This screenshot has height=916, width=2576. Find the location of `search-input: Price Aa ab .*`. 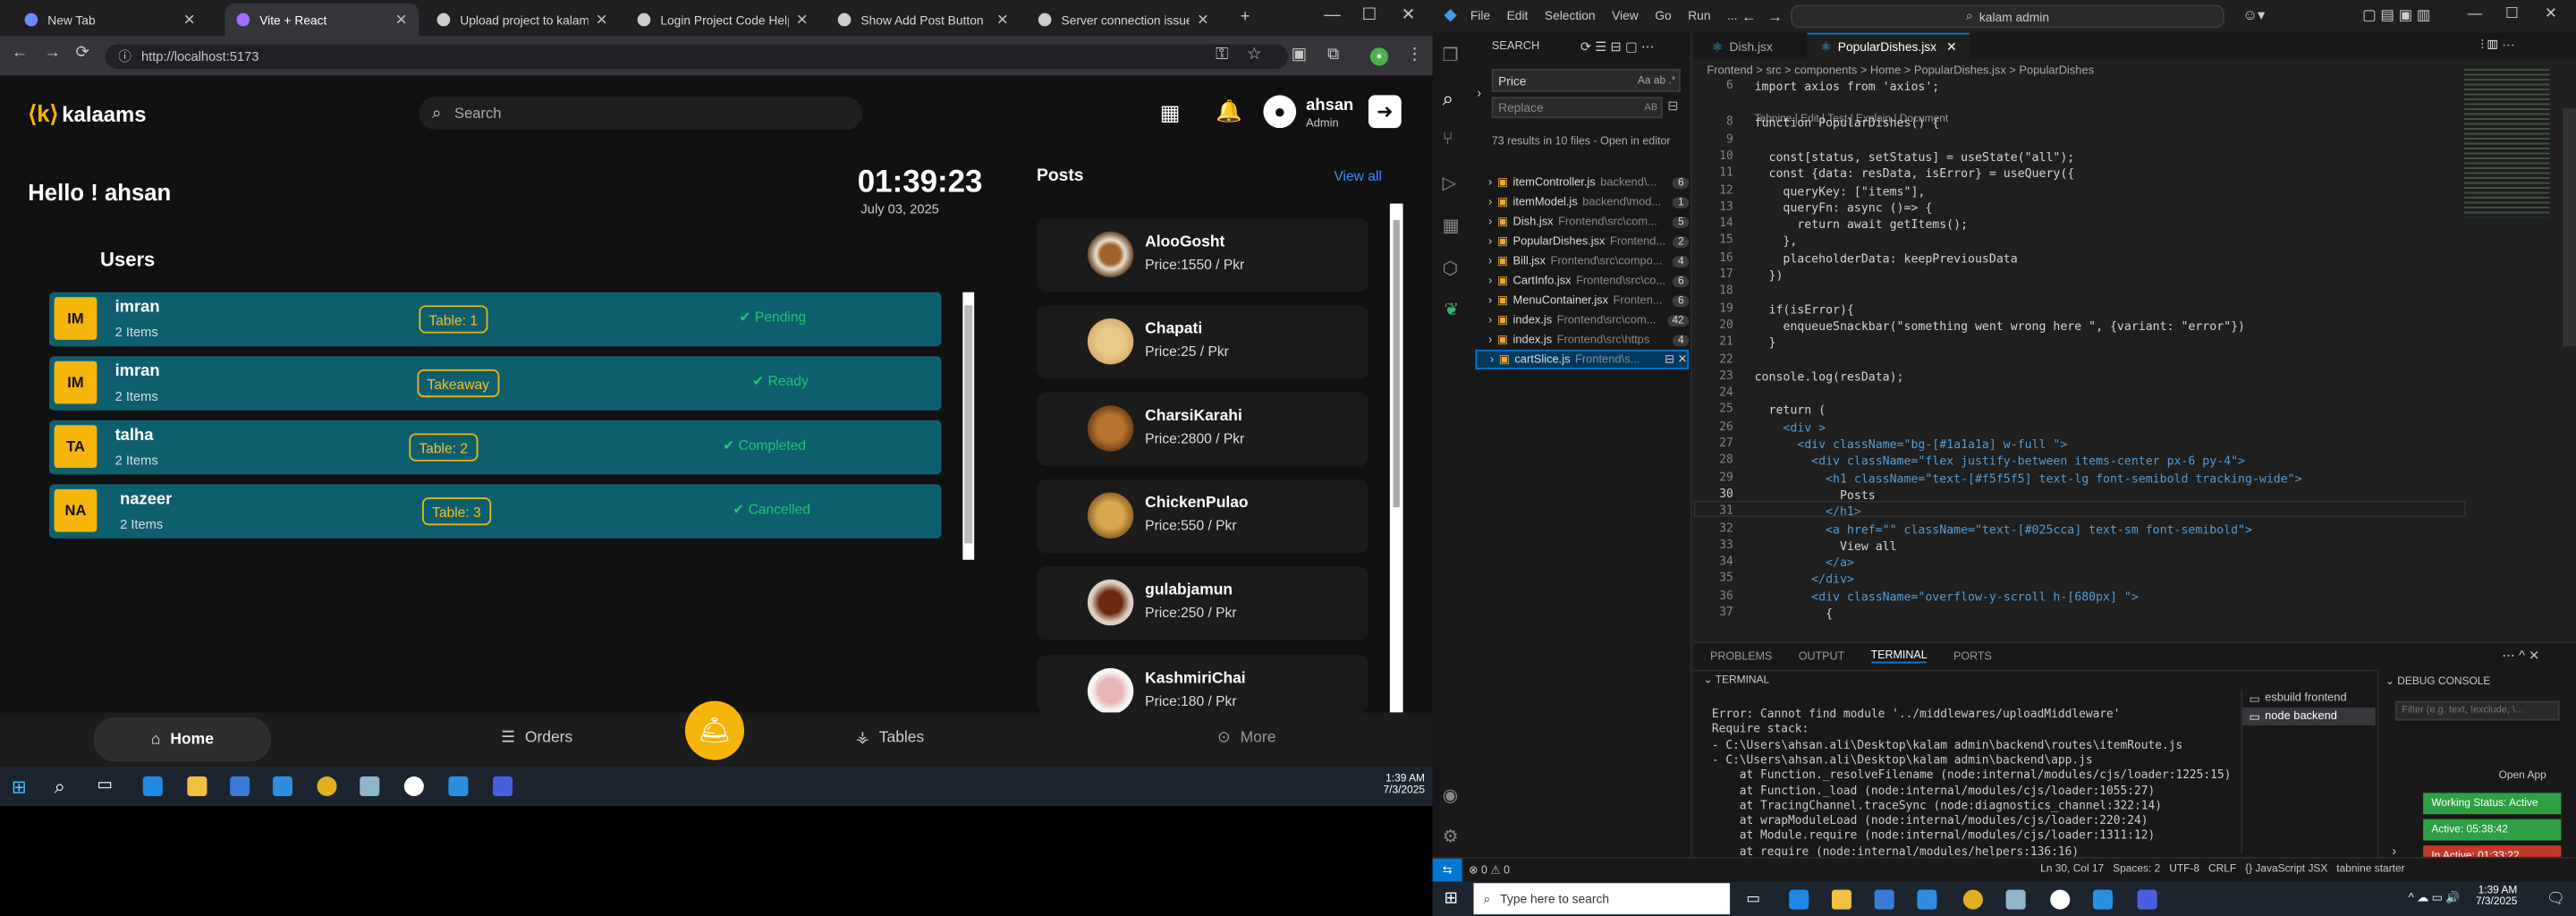

search-input: Price Aa ab .* is located at coordinates (1586, 80).